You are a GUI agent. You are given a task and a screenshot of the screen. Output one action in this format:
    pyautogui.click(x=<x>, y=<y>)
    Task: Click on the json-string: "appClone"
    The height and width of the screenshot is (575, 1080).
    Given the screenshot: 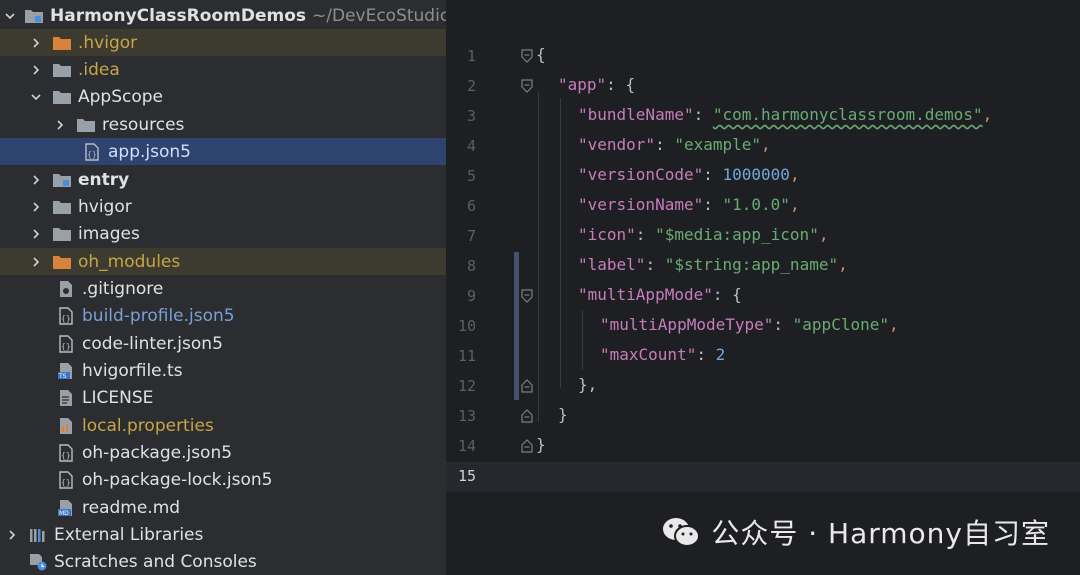 What is the action you would take?
    pyautogui.click(x=840, y=324)
    